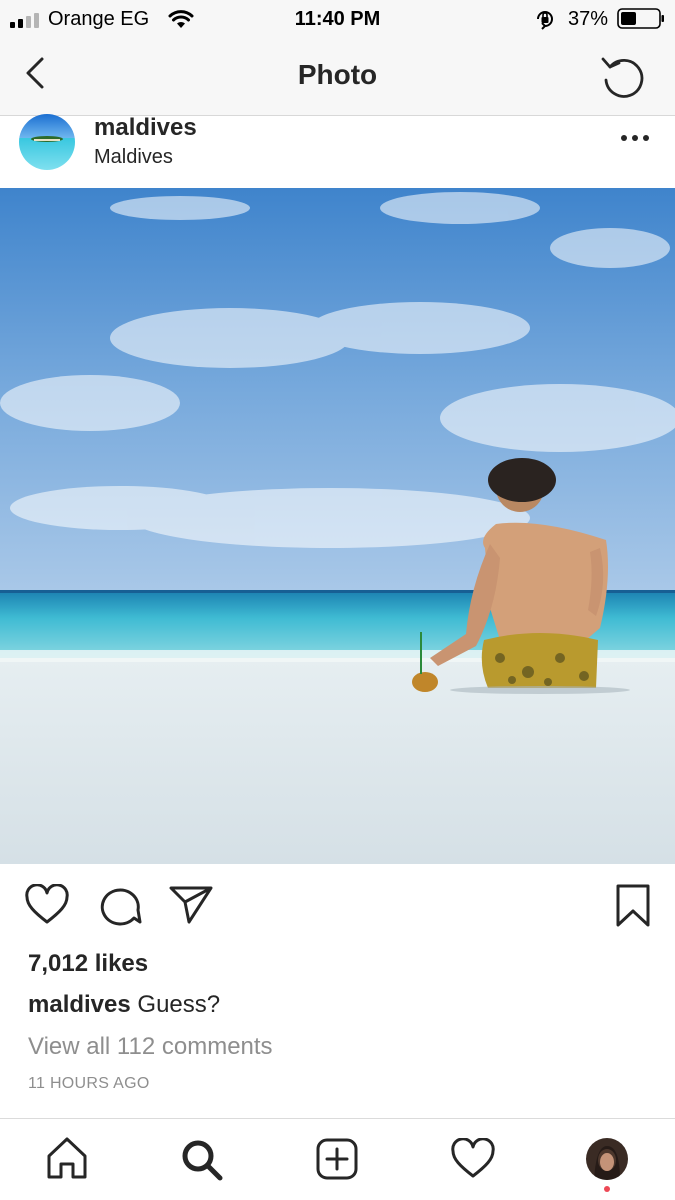 This screenshot has width=675, height=1200. I want to click on battery-icon, so click(640, 18).